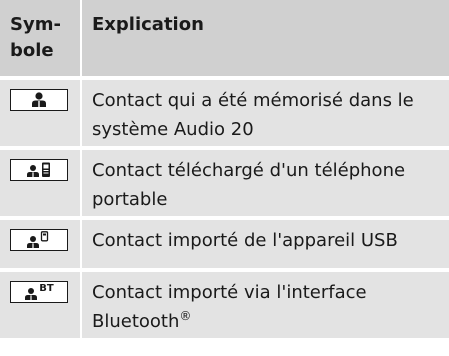 Image resolution: width=449 pixels, height=356 pixels. Describe the element at coordinates (265, 244) in the screenshot. I see `table-row-explanation: Contact importé de l'appareil USB` at that location.